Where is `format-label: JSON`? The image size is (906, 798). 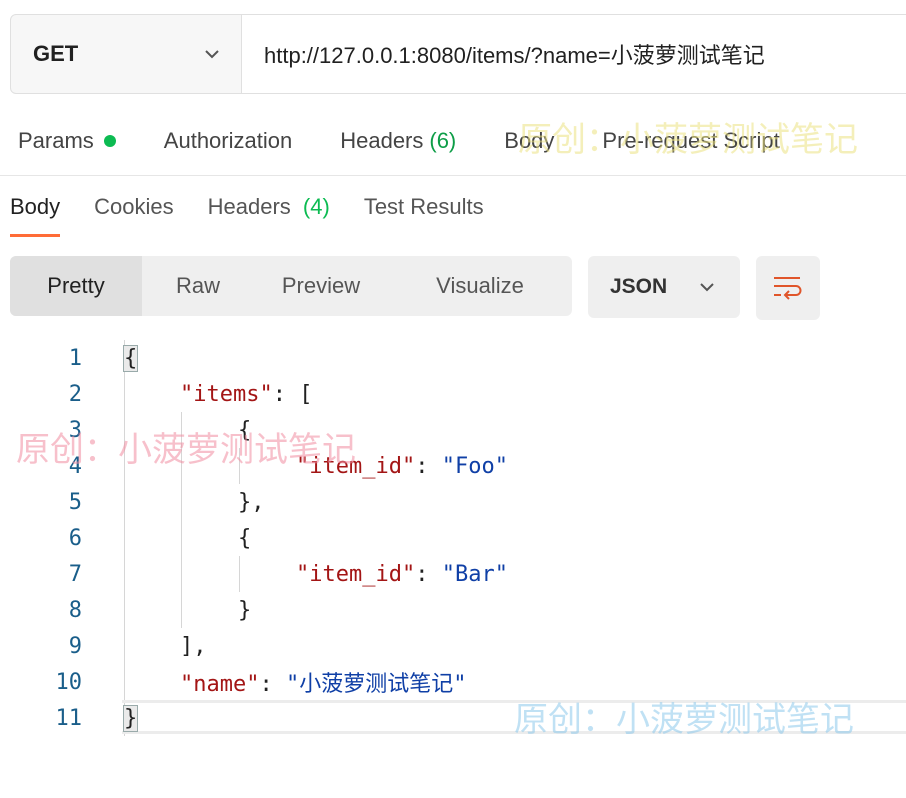
format-label: JSON is located at coordinates (639, 286).